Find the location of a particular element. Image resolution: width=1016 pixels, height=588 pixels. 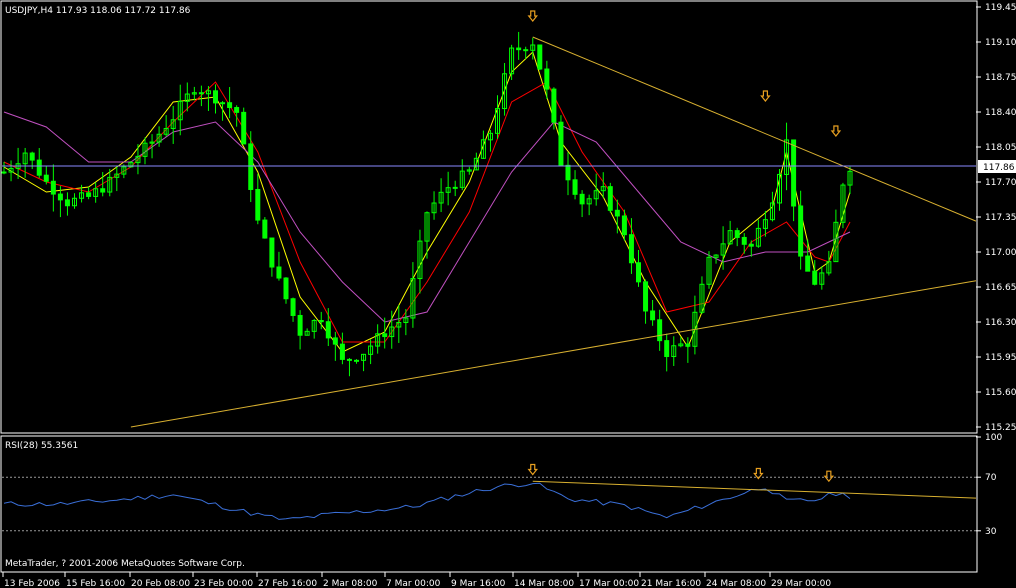

current-price-value: 117.86 is located at coordinates (999, 168).